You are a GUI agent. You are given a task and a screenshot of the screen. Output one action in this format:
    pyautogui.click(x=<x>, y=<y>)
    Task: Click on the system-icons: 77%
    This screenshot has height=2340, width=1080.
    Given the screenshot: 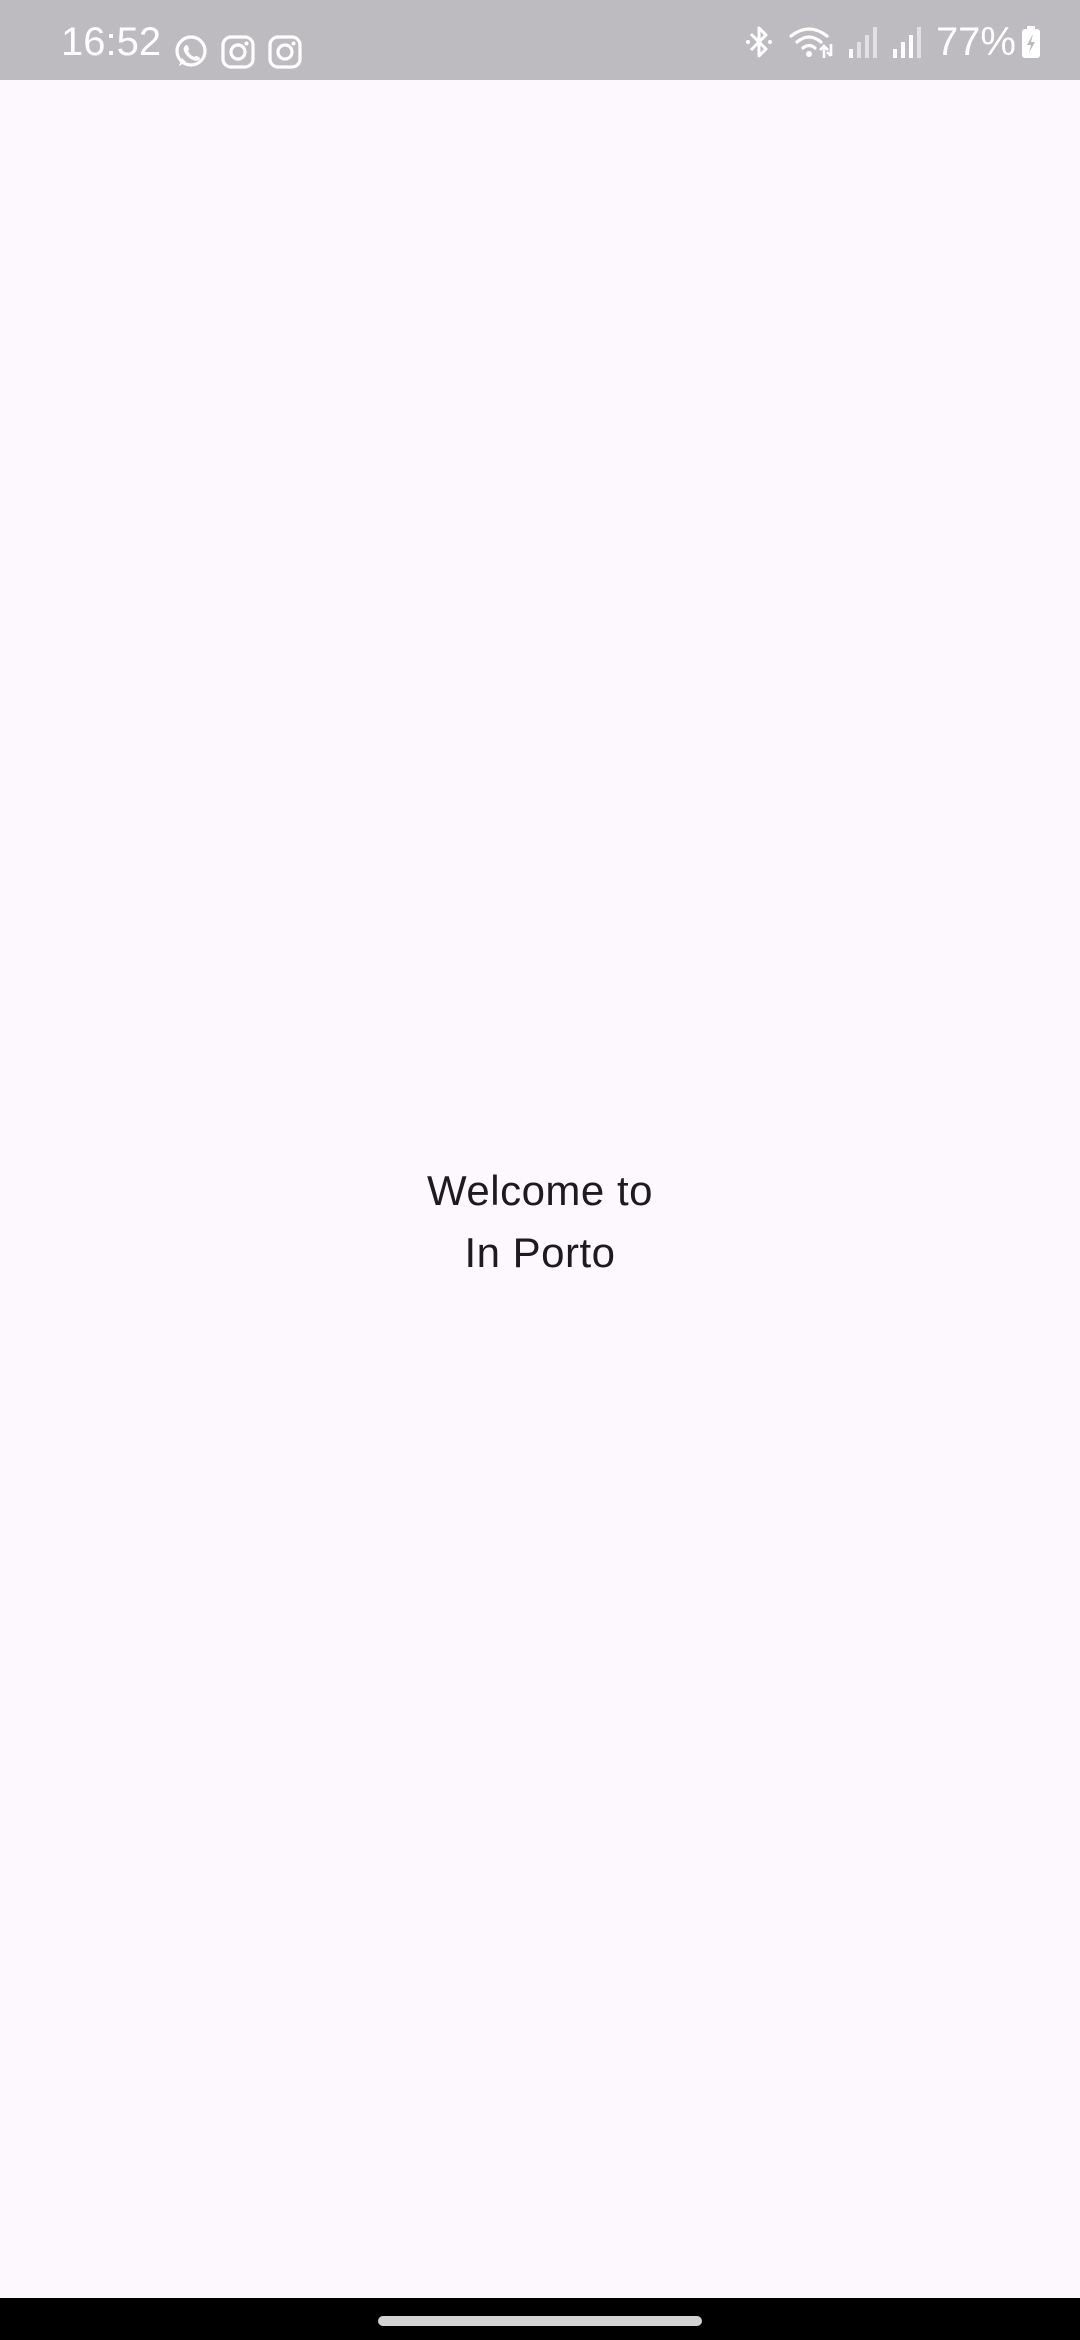 What is the action you would take?
    pyautogui.click(x=886, y=42)
    